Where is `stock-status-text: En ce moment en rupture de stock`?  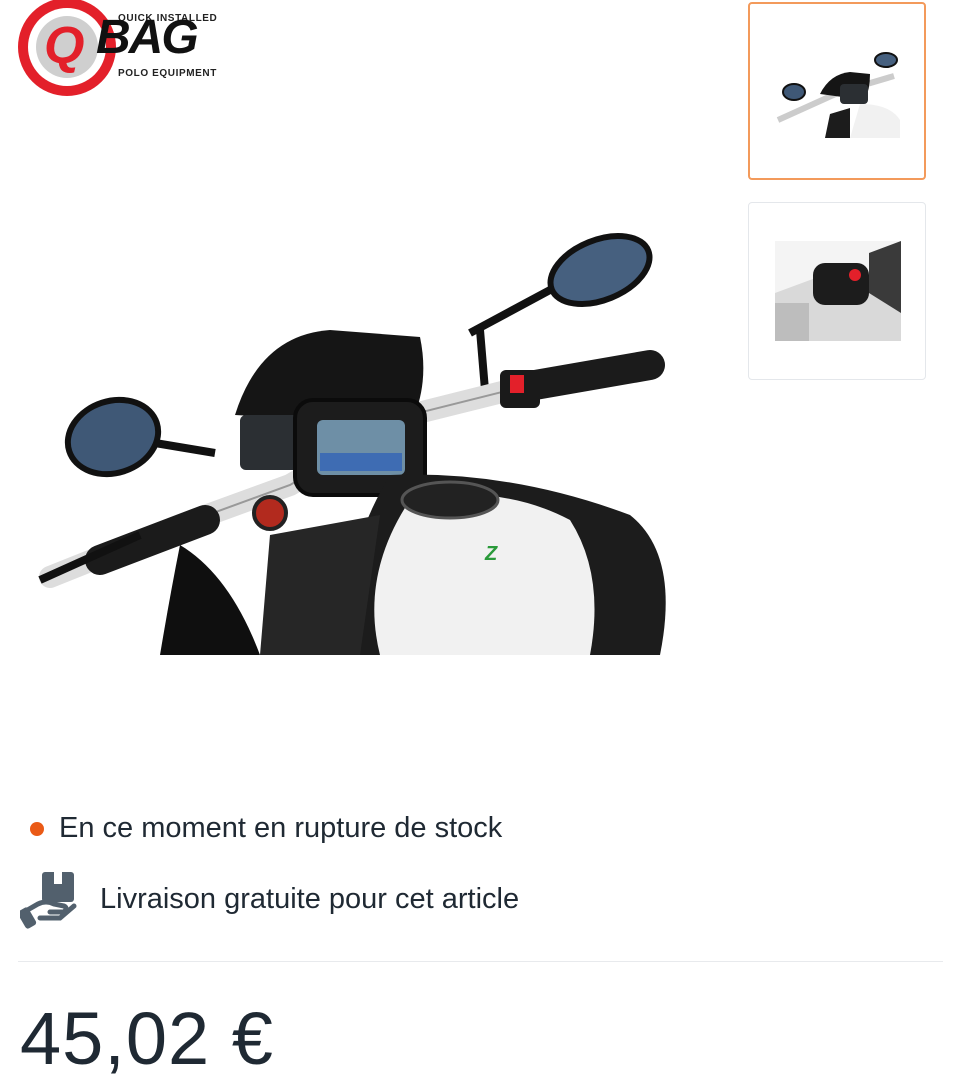
stock-status-text: En ce moment en rupture de stock is located at coordinates (281, 828).